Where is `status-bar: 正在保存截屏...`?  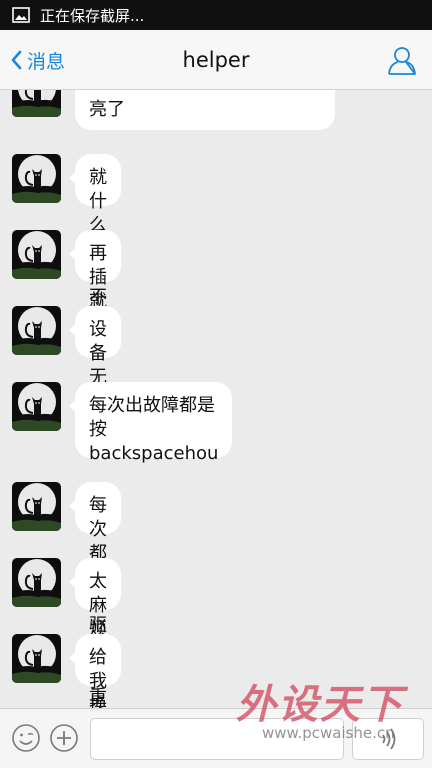 status-bar: 正在保存截屏... is located at coordinates (216, 15).